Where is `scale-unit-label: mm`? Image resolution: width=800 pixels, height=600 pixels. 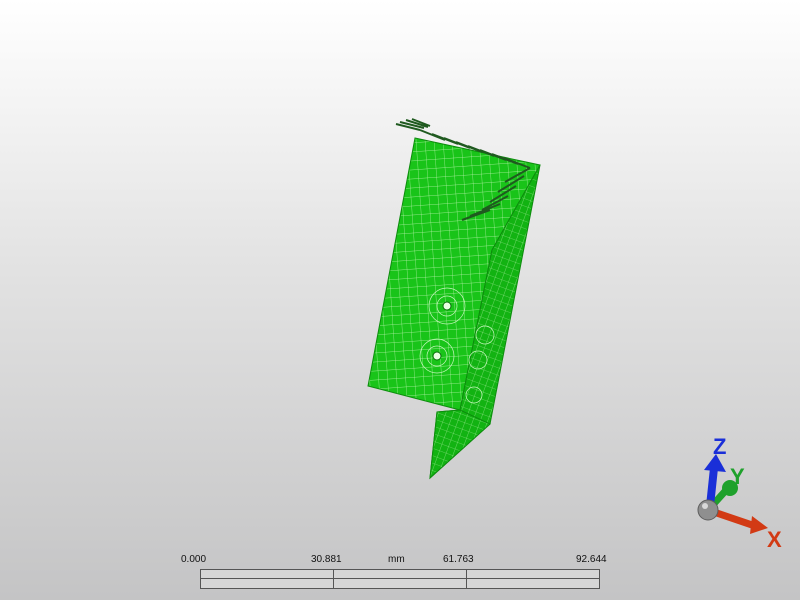 scale-unit-label: mm is located at coordinates (396, 559).